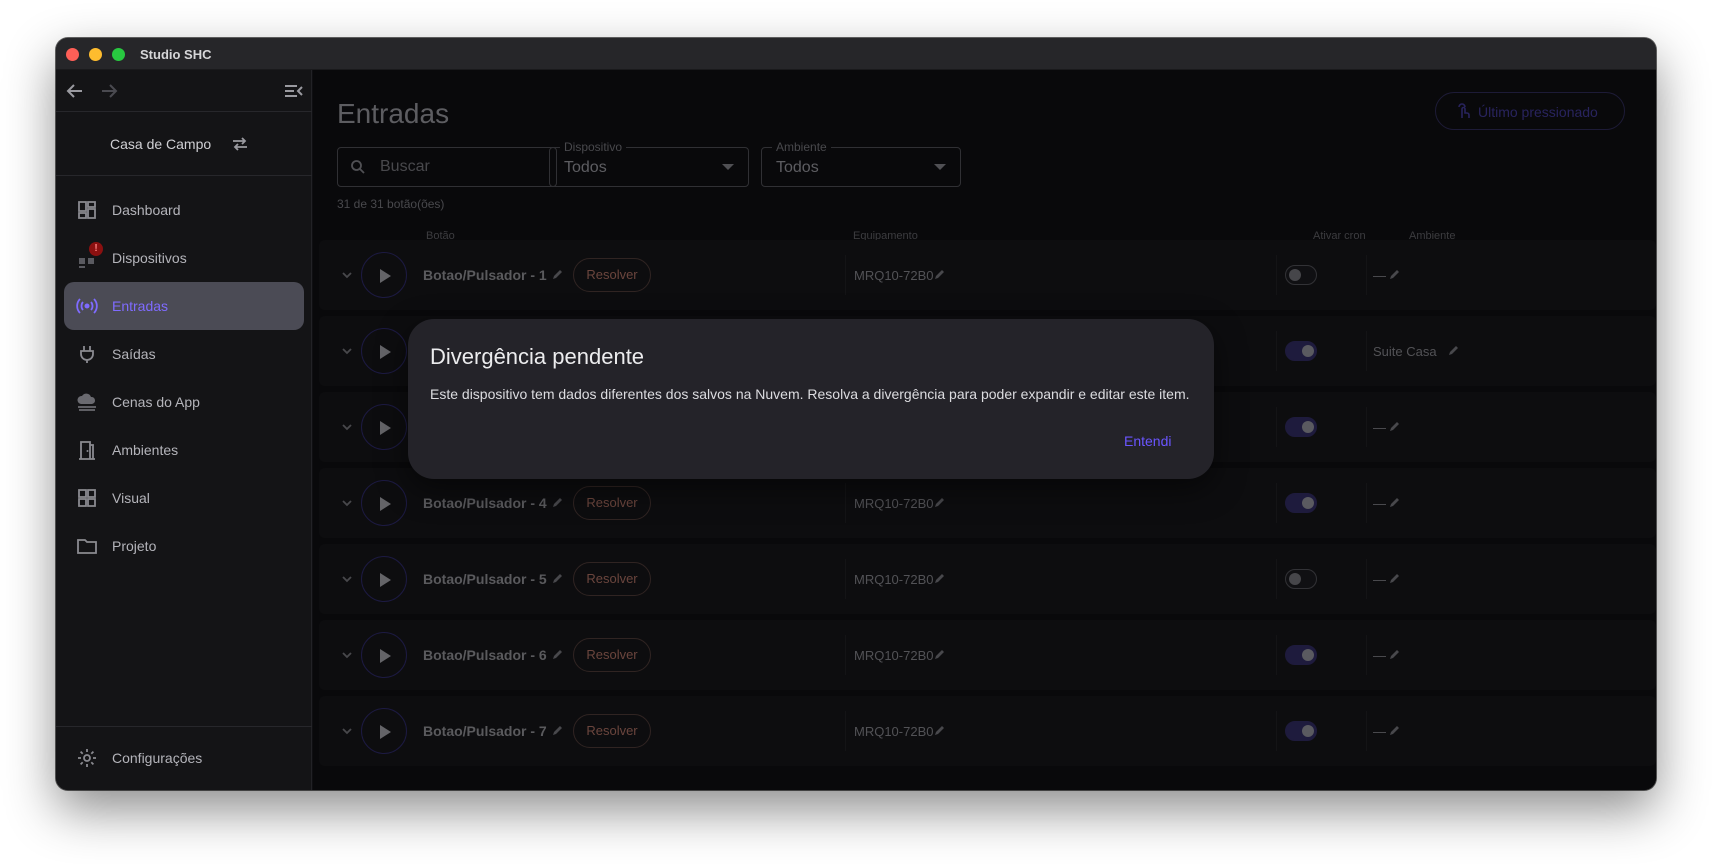 The image size is (1712, 864). What do you see at coordinates (86, 402) in the screenshot?
I see `cloud-scene-icon` at bounding box center [86, 402].